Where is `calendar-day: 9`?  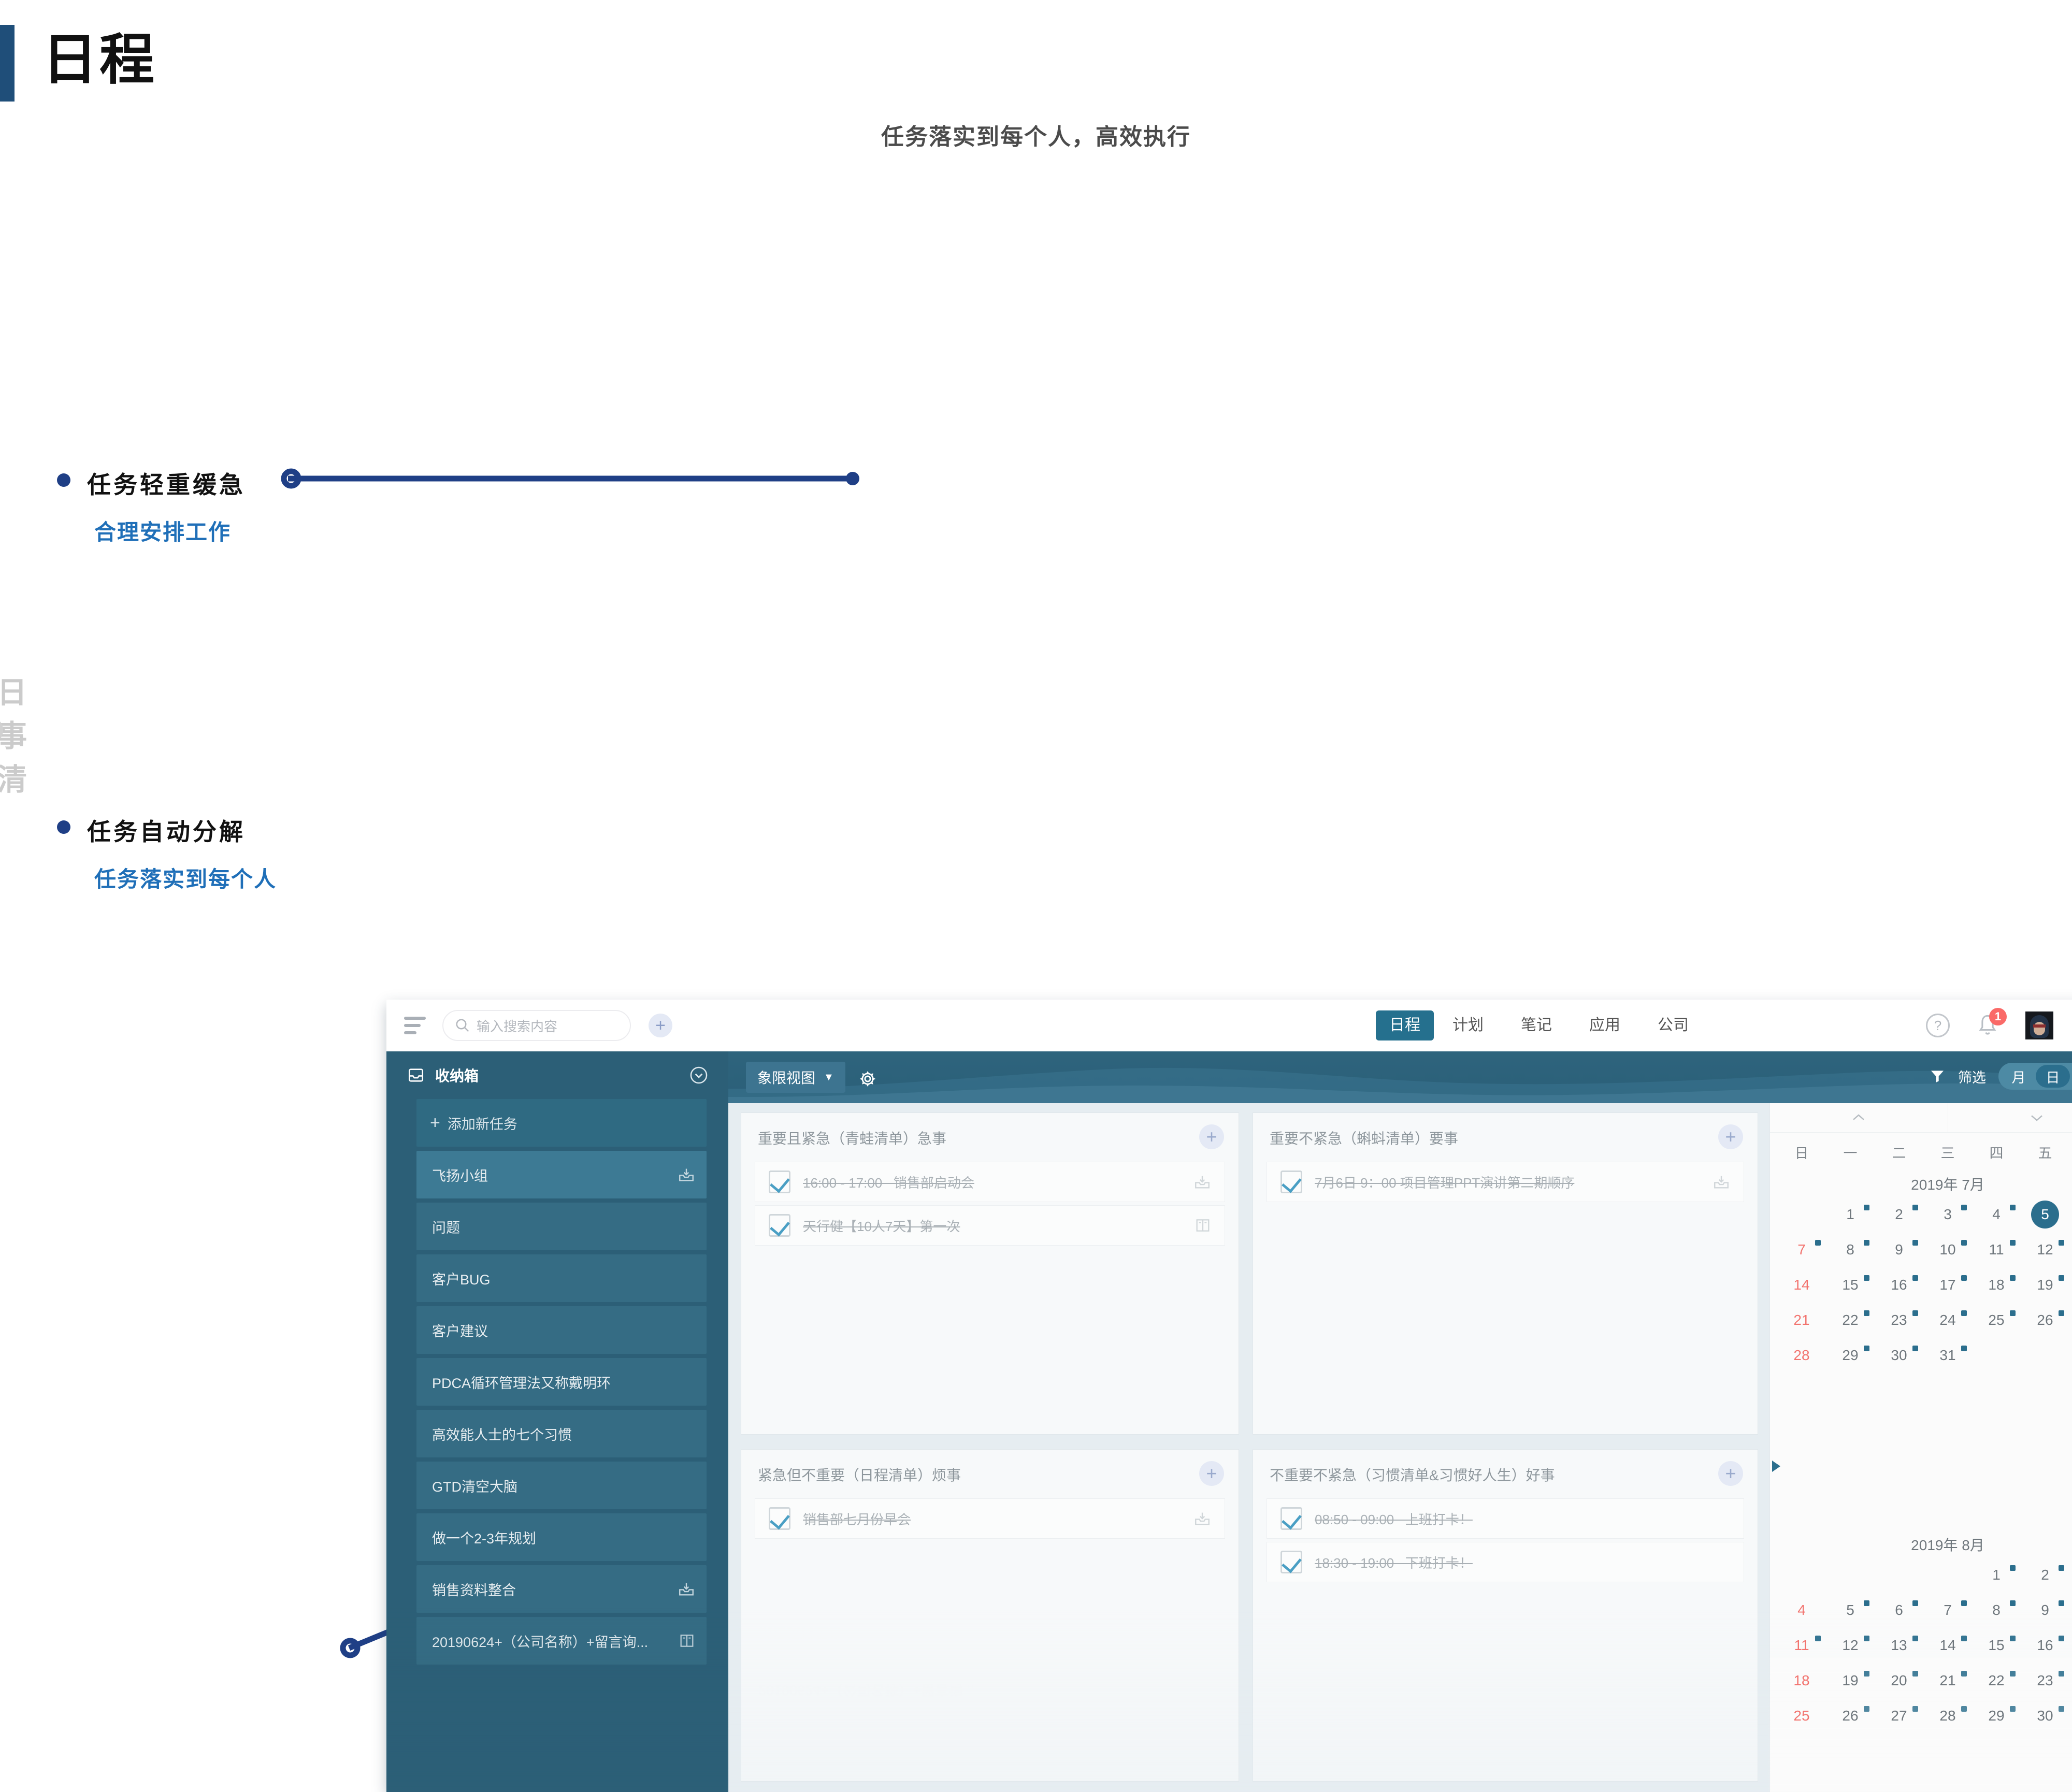 calendar-day: 9 is located at coordinates (1899, 1250).